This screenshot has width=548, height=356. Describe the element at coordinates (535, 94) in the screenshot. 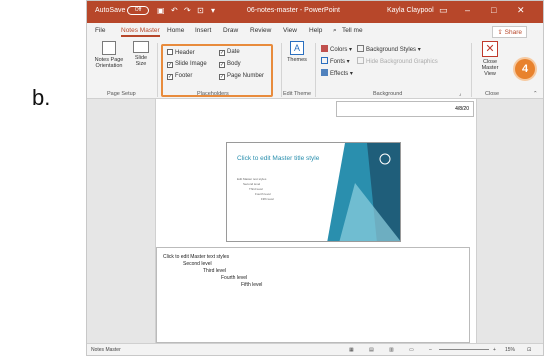

I see `collapse-ribbon-icon: ⌃` at that location.